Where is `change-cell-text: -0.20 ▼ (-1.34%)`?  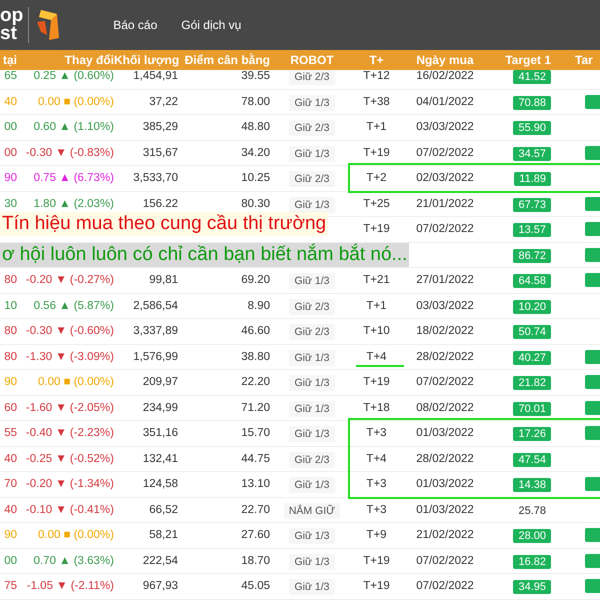 change-cell-text: -0.20 ▼ (-1.34%) is located at coordinates (69, 484).